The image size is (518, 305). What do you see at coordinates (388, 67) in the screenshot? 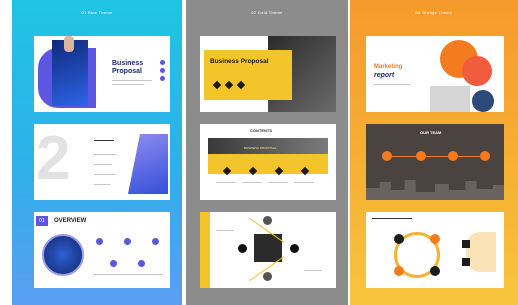
I see `cover-title-line1: Marketing` at bounding box center [388, 67].